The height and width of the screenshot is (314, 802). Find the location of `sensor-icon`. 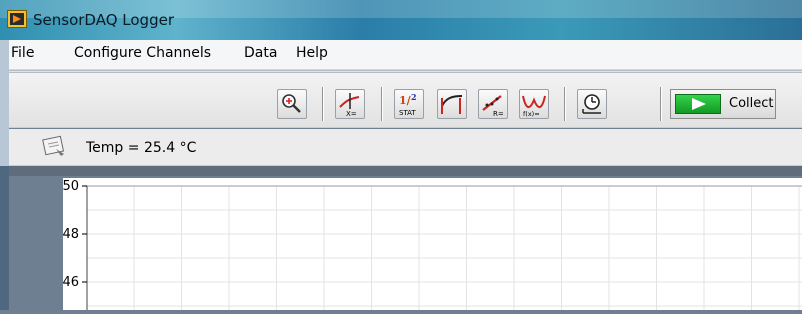

sensor-icon is located at coordinates (54, 146).